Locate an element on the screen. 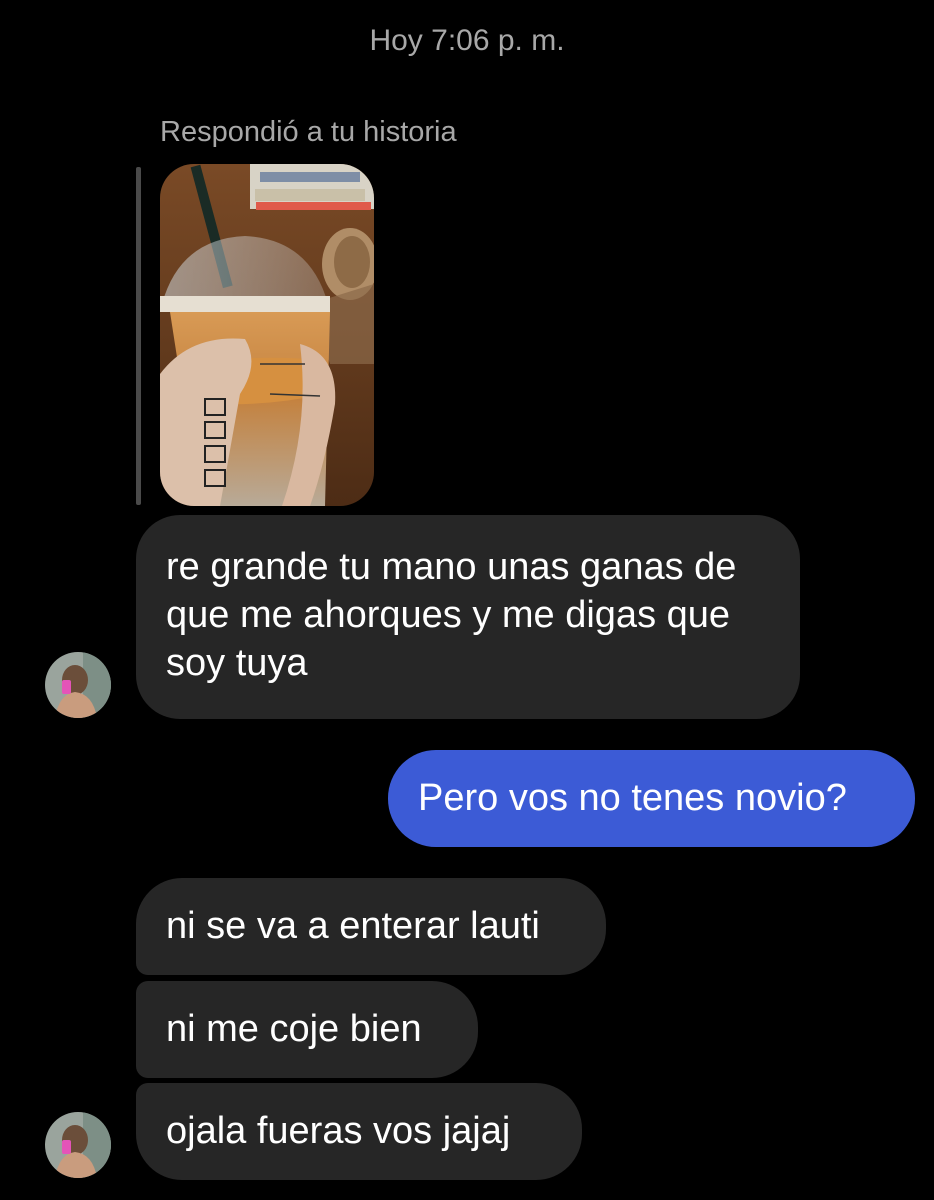  story-reply-bar is located at coordinates (138, 336).